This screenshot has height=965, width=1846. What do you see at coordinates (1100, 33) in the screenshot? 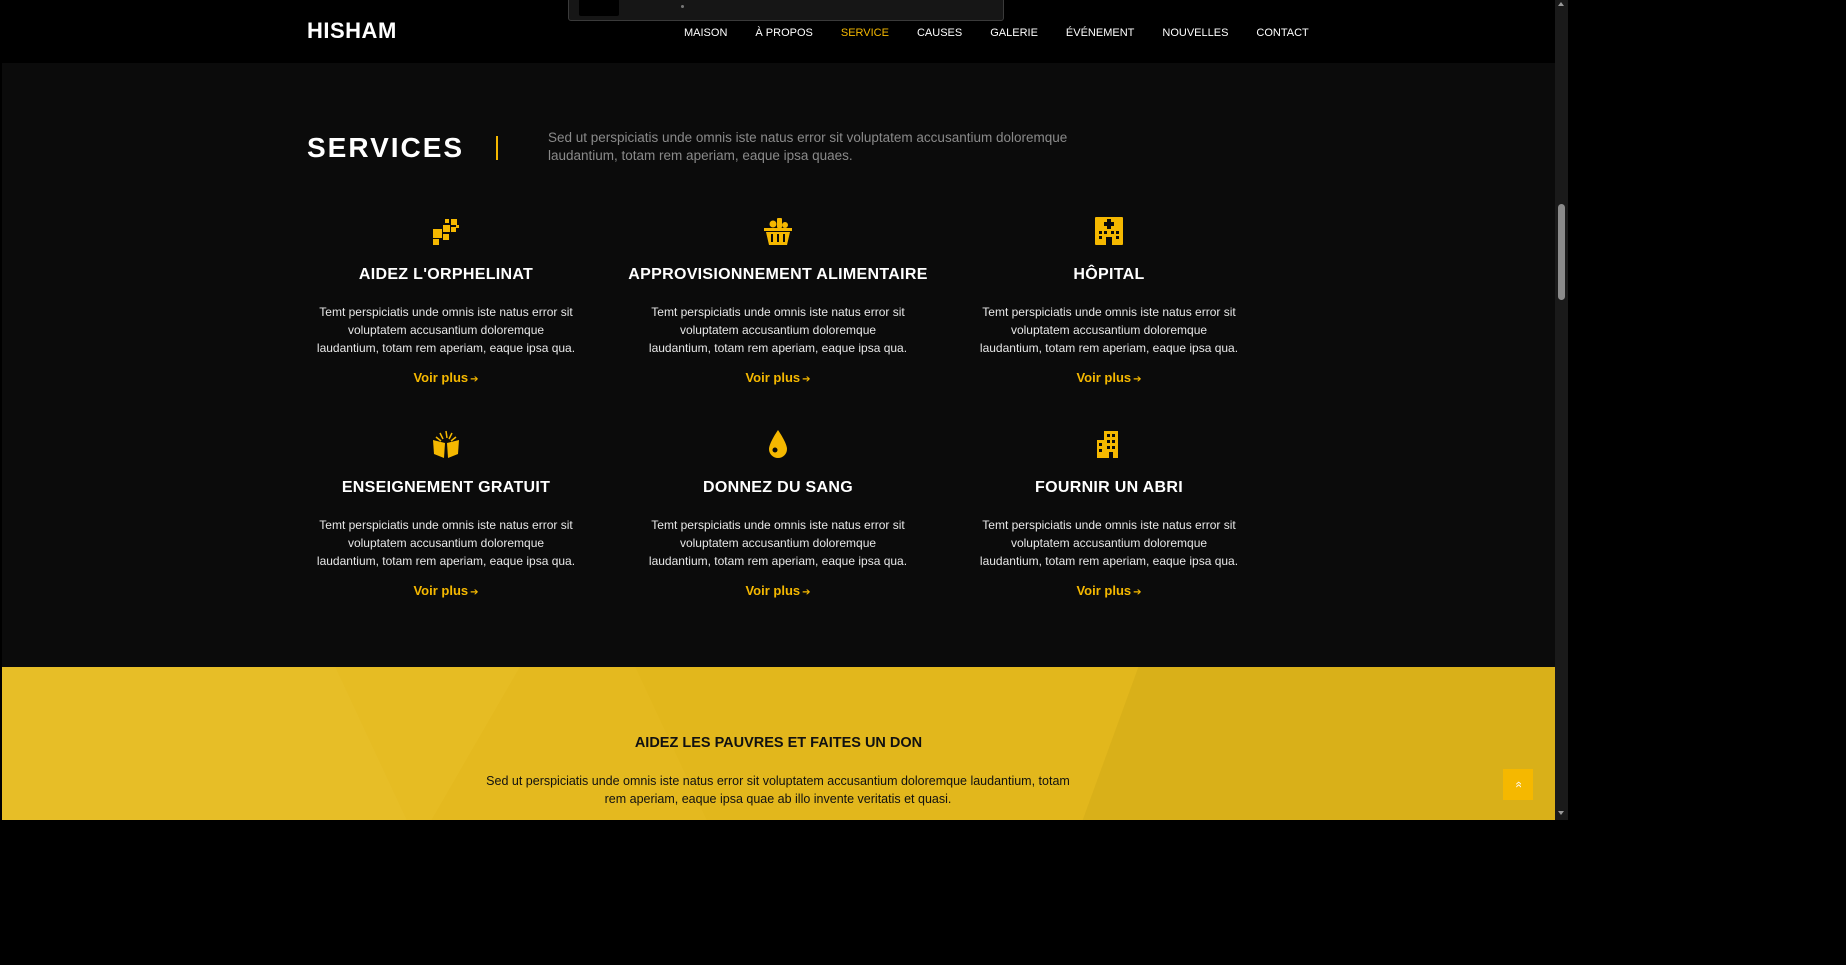
I see `nav-item-evenement: ÉVÉNEMENT` at bounding box center [1100, 33].